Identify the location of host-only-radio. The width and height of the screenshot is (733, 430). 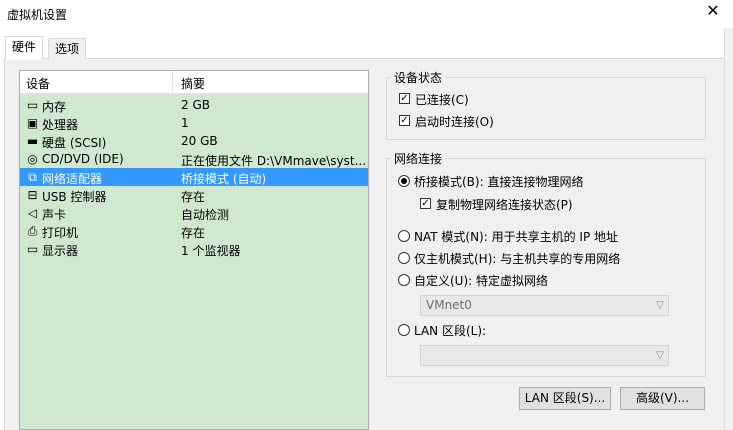
(404, 258).